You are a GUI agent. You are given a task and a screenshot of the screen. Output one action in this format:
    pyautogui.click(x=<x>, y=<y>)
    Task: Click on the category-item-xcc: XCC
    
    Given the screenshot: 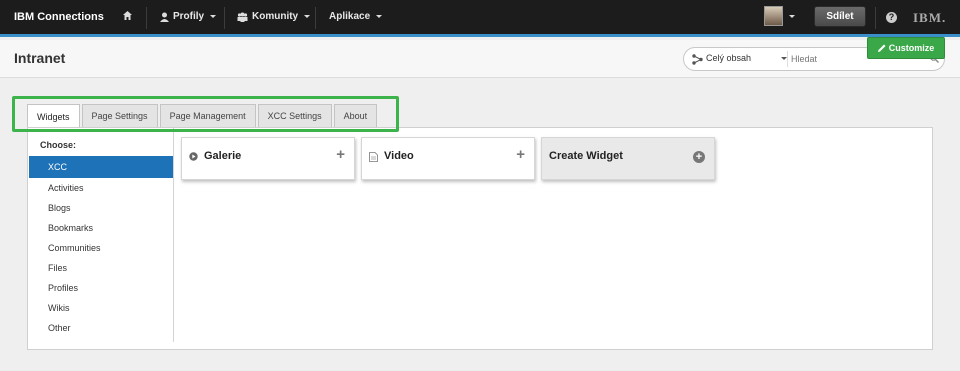 What is the action you would take?
    pyautogui.click(x=101, y=167)
    